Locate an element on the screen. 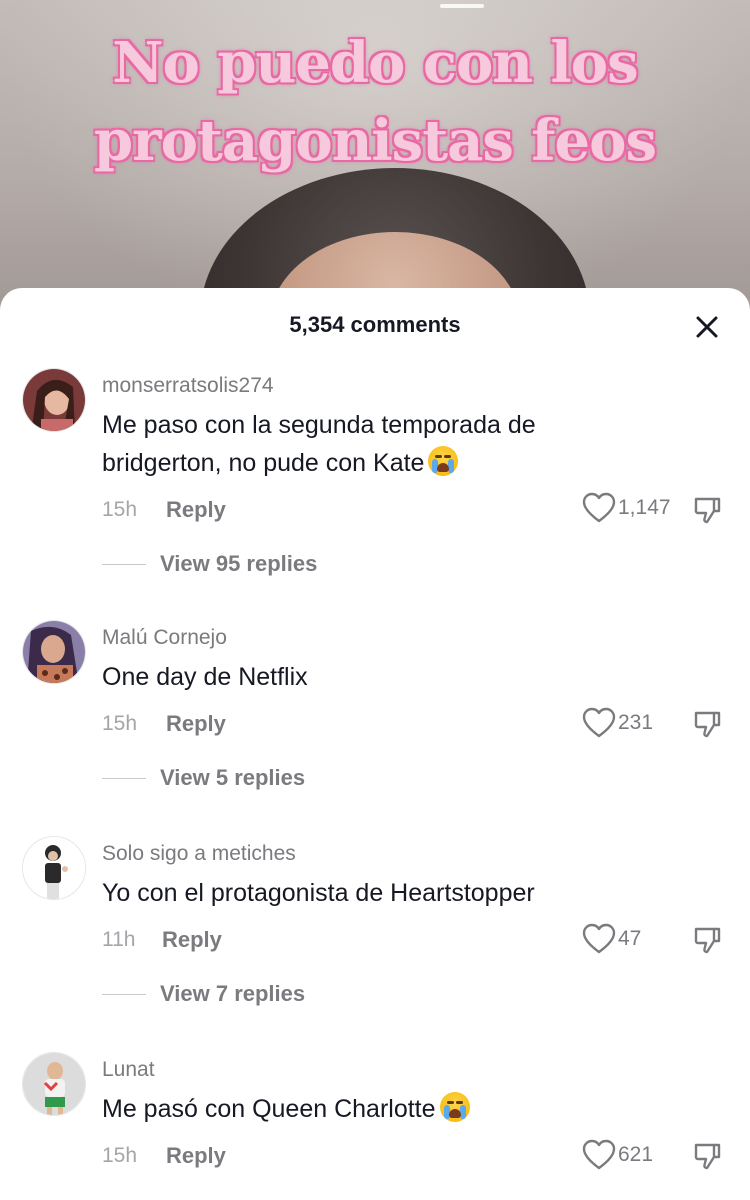  view-replies-button: View 95 replies is located at coordinates (209, 564).